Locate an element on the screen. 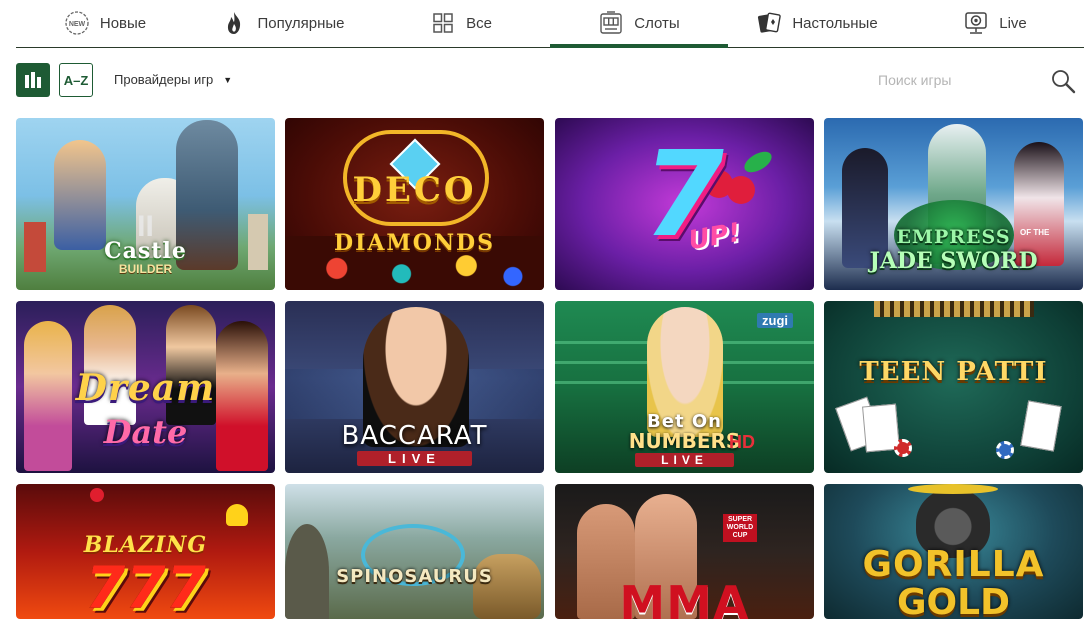  game-subtitle: JADE SWORD is located at coordinates (953, 261).